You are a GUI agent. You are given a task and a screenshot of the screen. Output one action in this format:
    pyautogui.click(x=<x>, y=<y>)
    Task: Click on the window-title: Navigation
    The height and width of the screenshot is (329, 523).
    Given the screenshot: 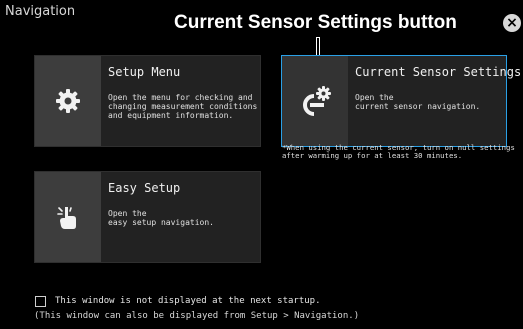 What is the action you would take?
    pyautogui.click(x=40, y=11)
    